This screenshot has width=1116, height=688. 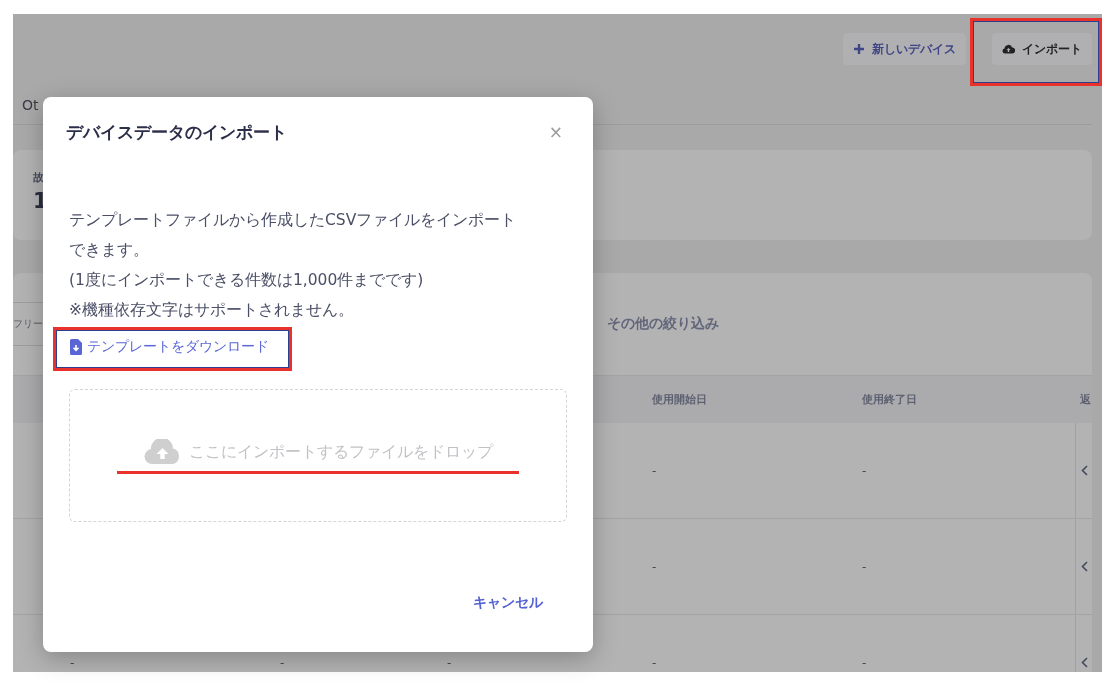 I want to click on filter-toggle: その他の絞り込み, so click(x=663, y=324).